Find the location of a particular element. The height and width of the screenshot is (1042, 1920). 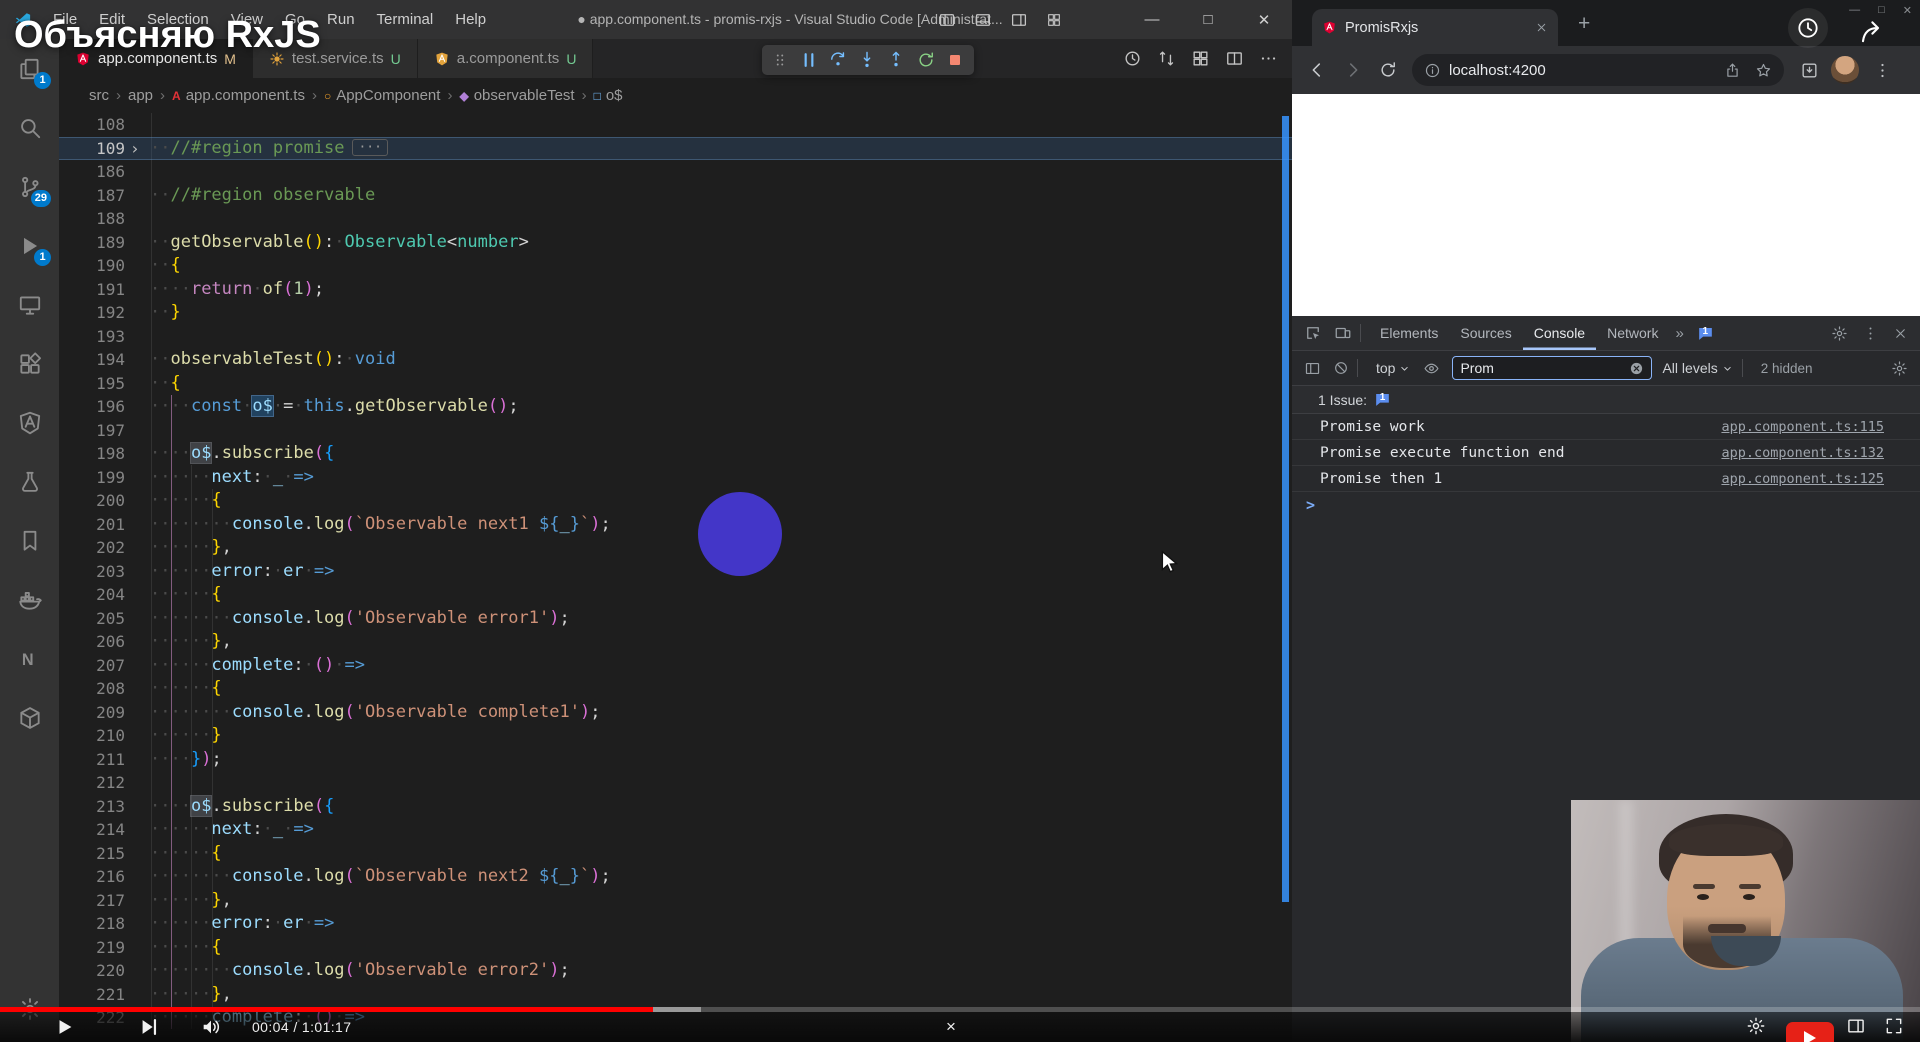

tab-close-icon is located at coordinates (1541, 27).